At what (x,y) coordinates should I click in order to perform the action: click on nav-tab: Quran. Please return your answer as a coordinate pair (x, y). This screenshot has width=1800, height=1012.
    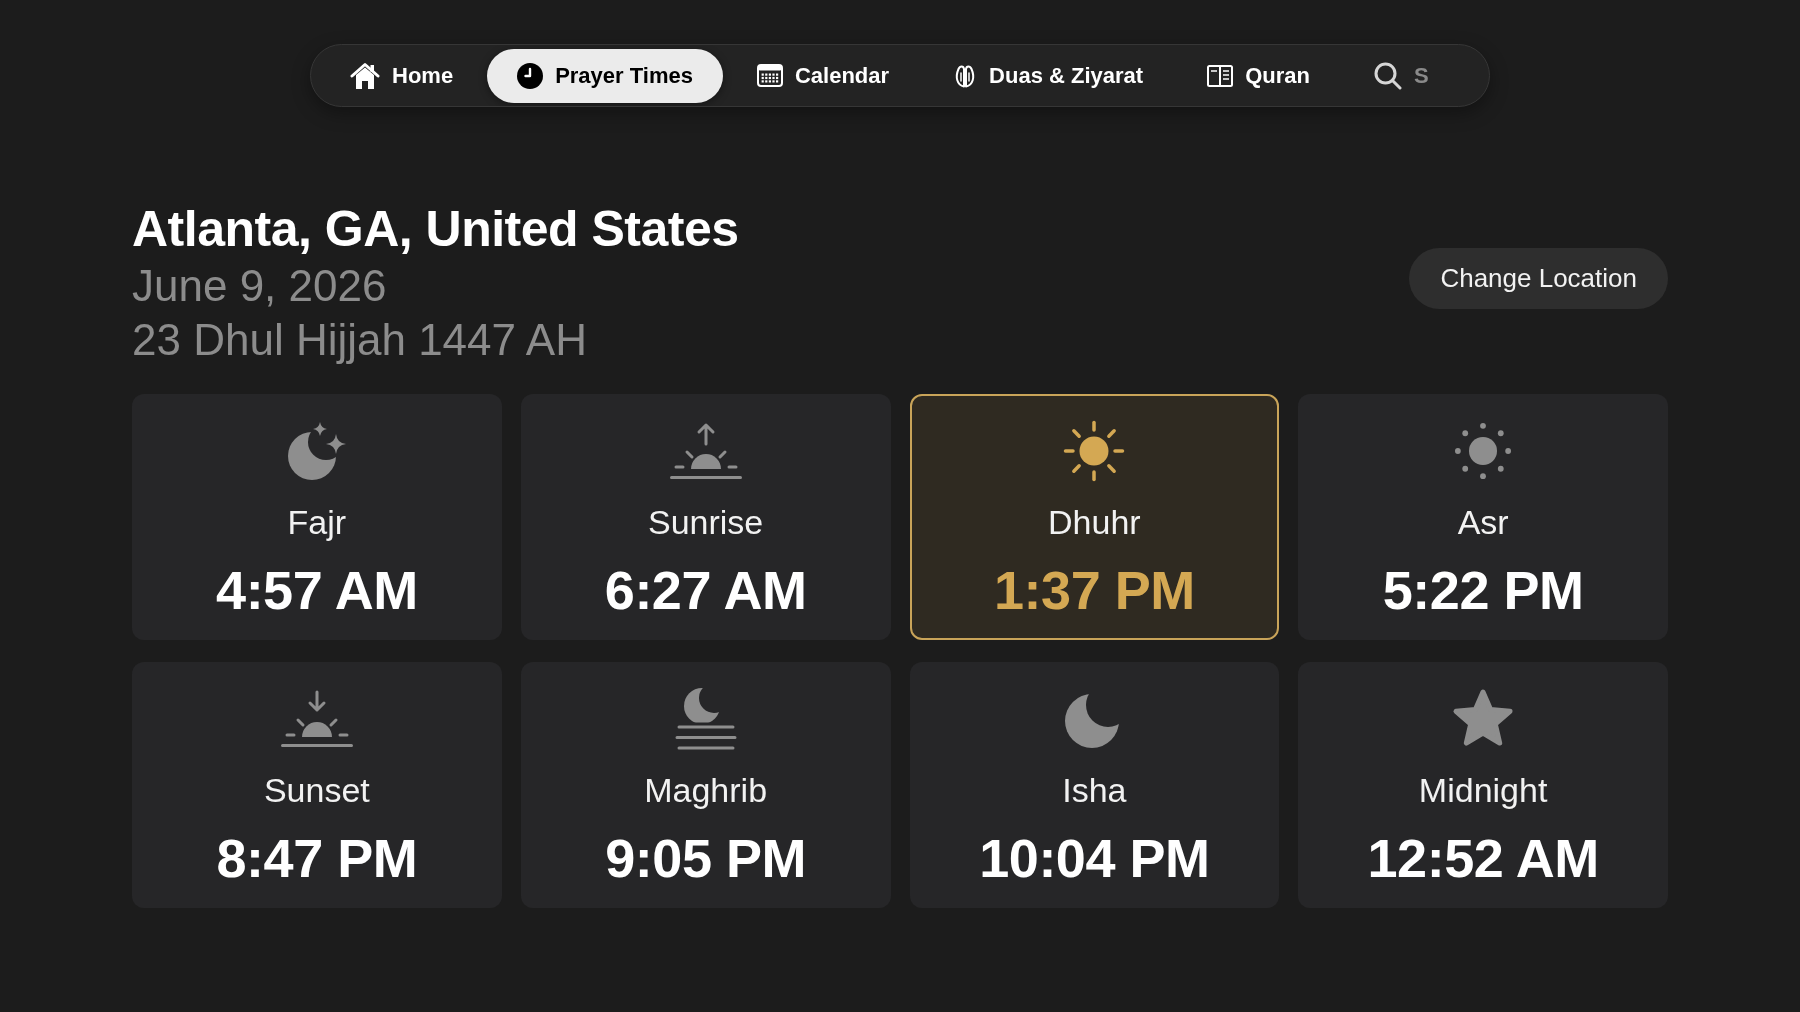
    Looking at the image, I should click on (1258, 75).